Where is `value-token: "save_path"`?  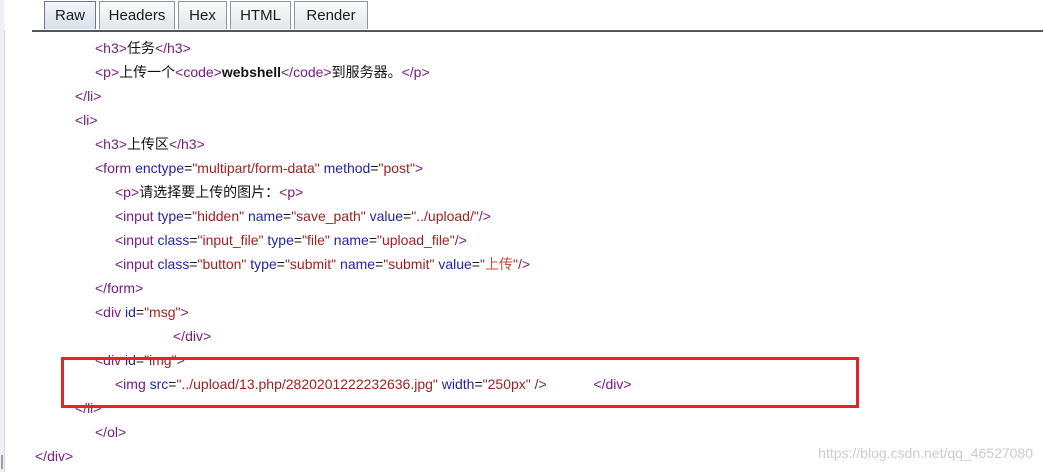
value-token: "save_path" is located at coordinates (328, 216).